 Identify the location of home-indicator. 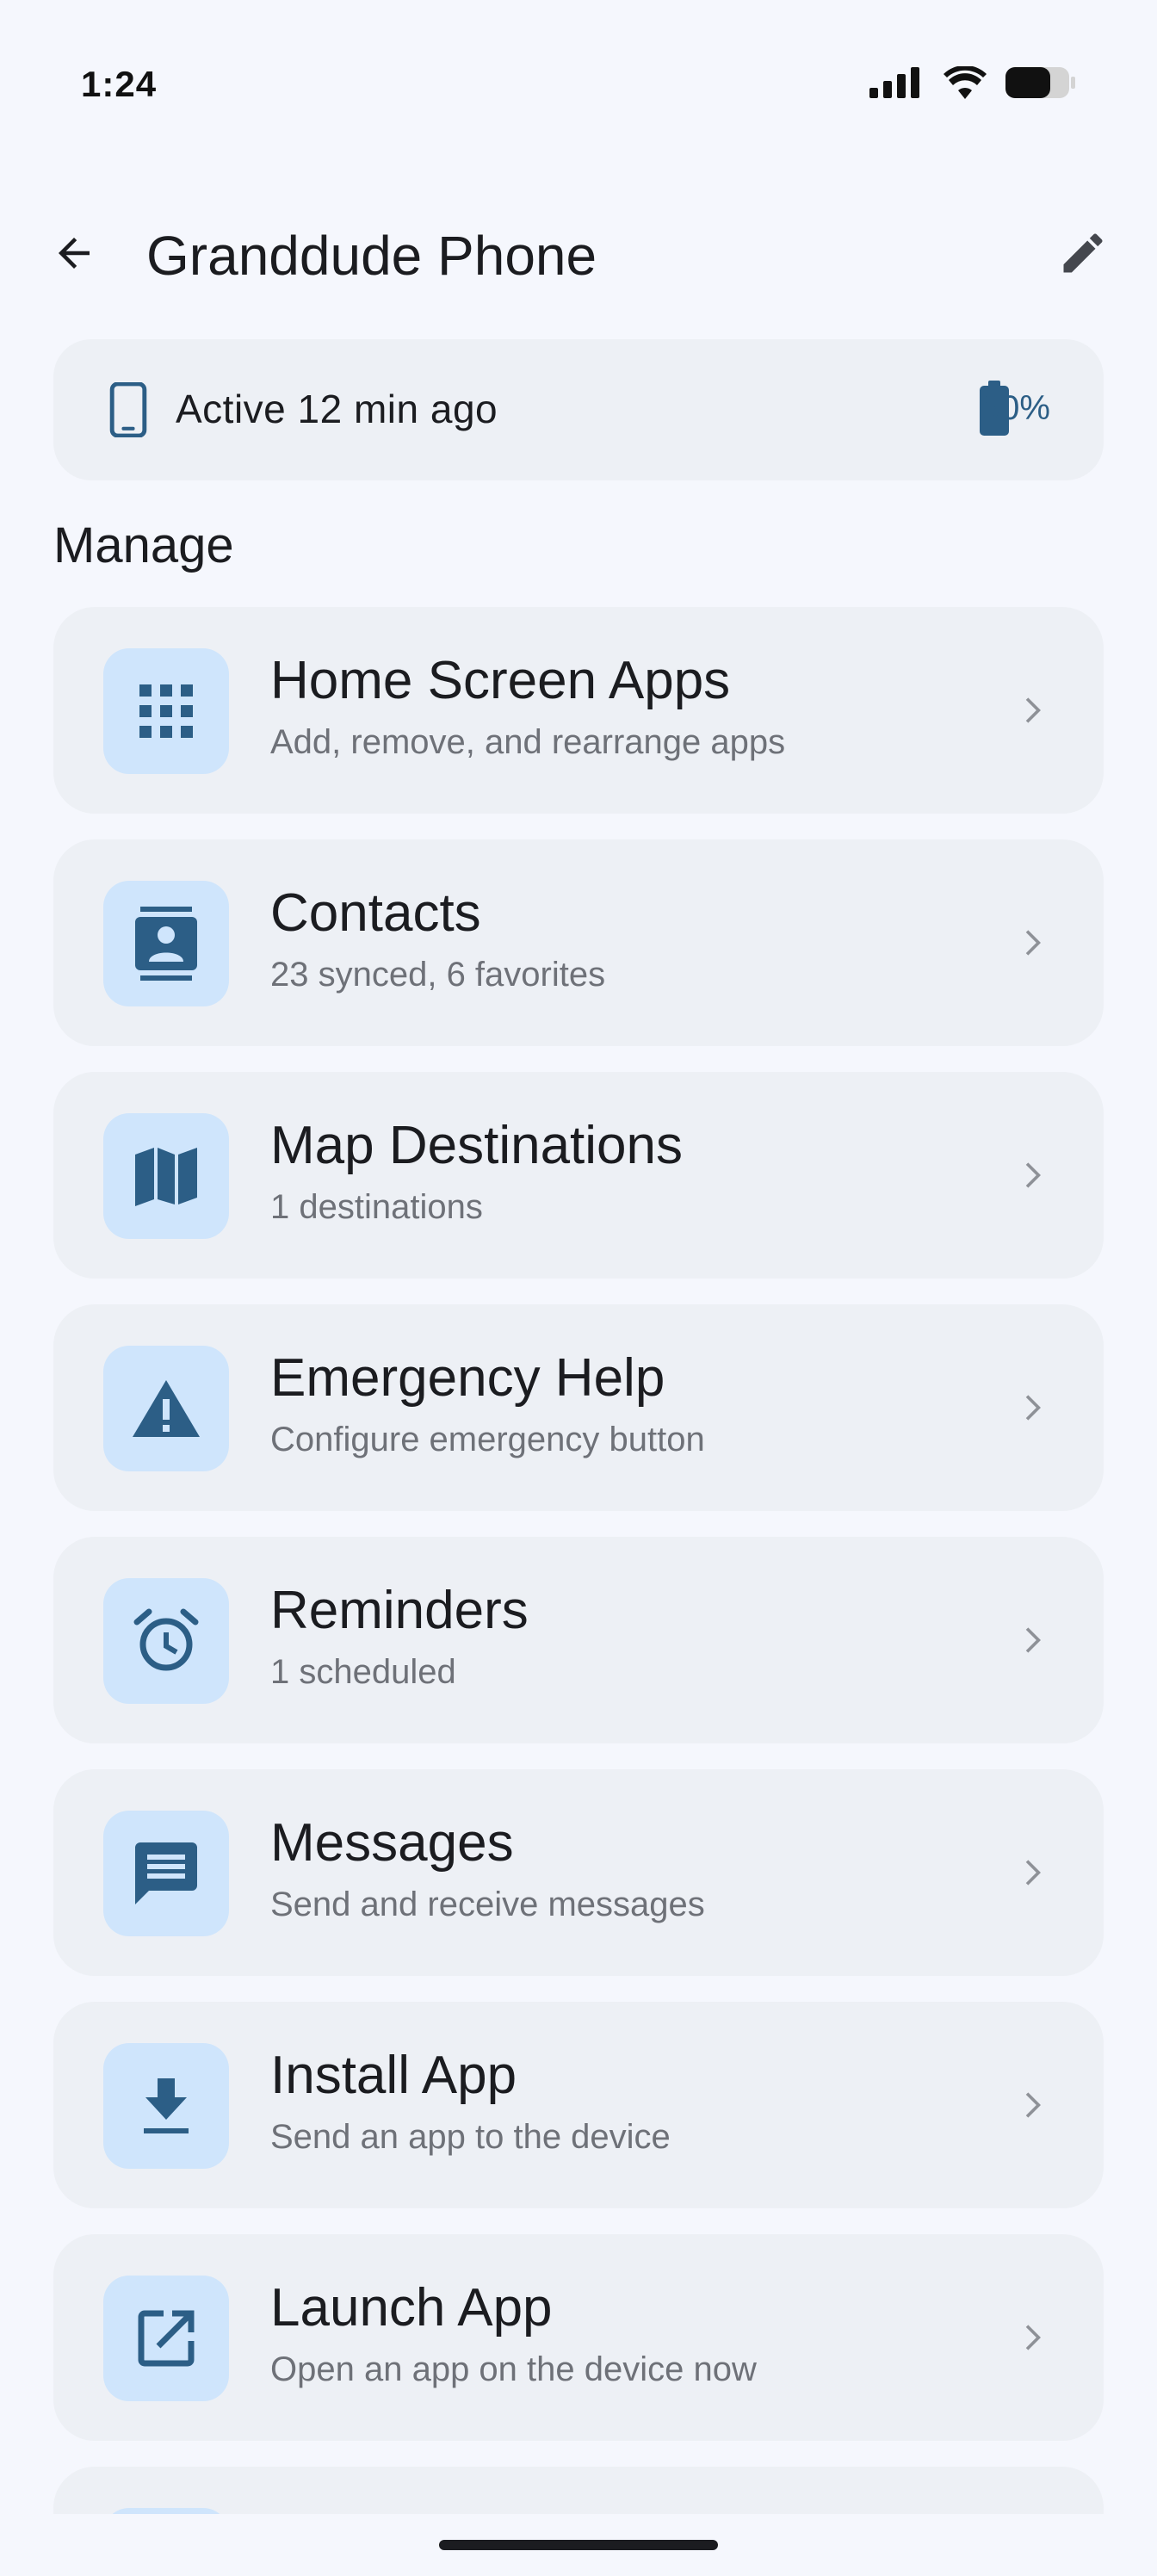
(579, 2545).